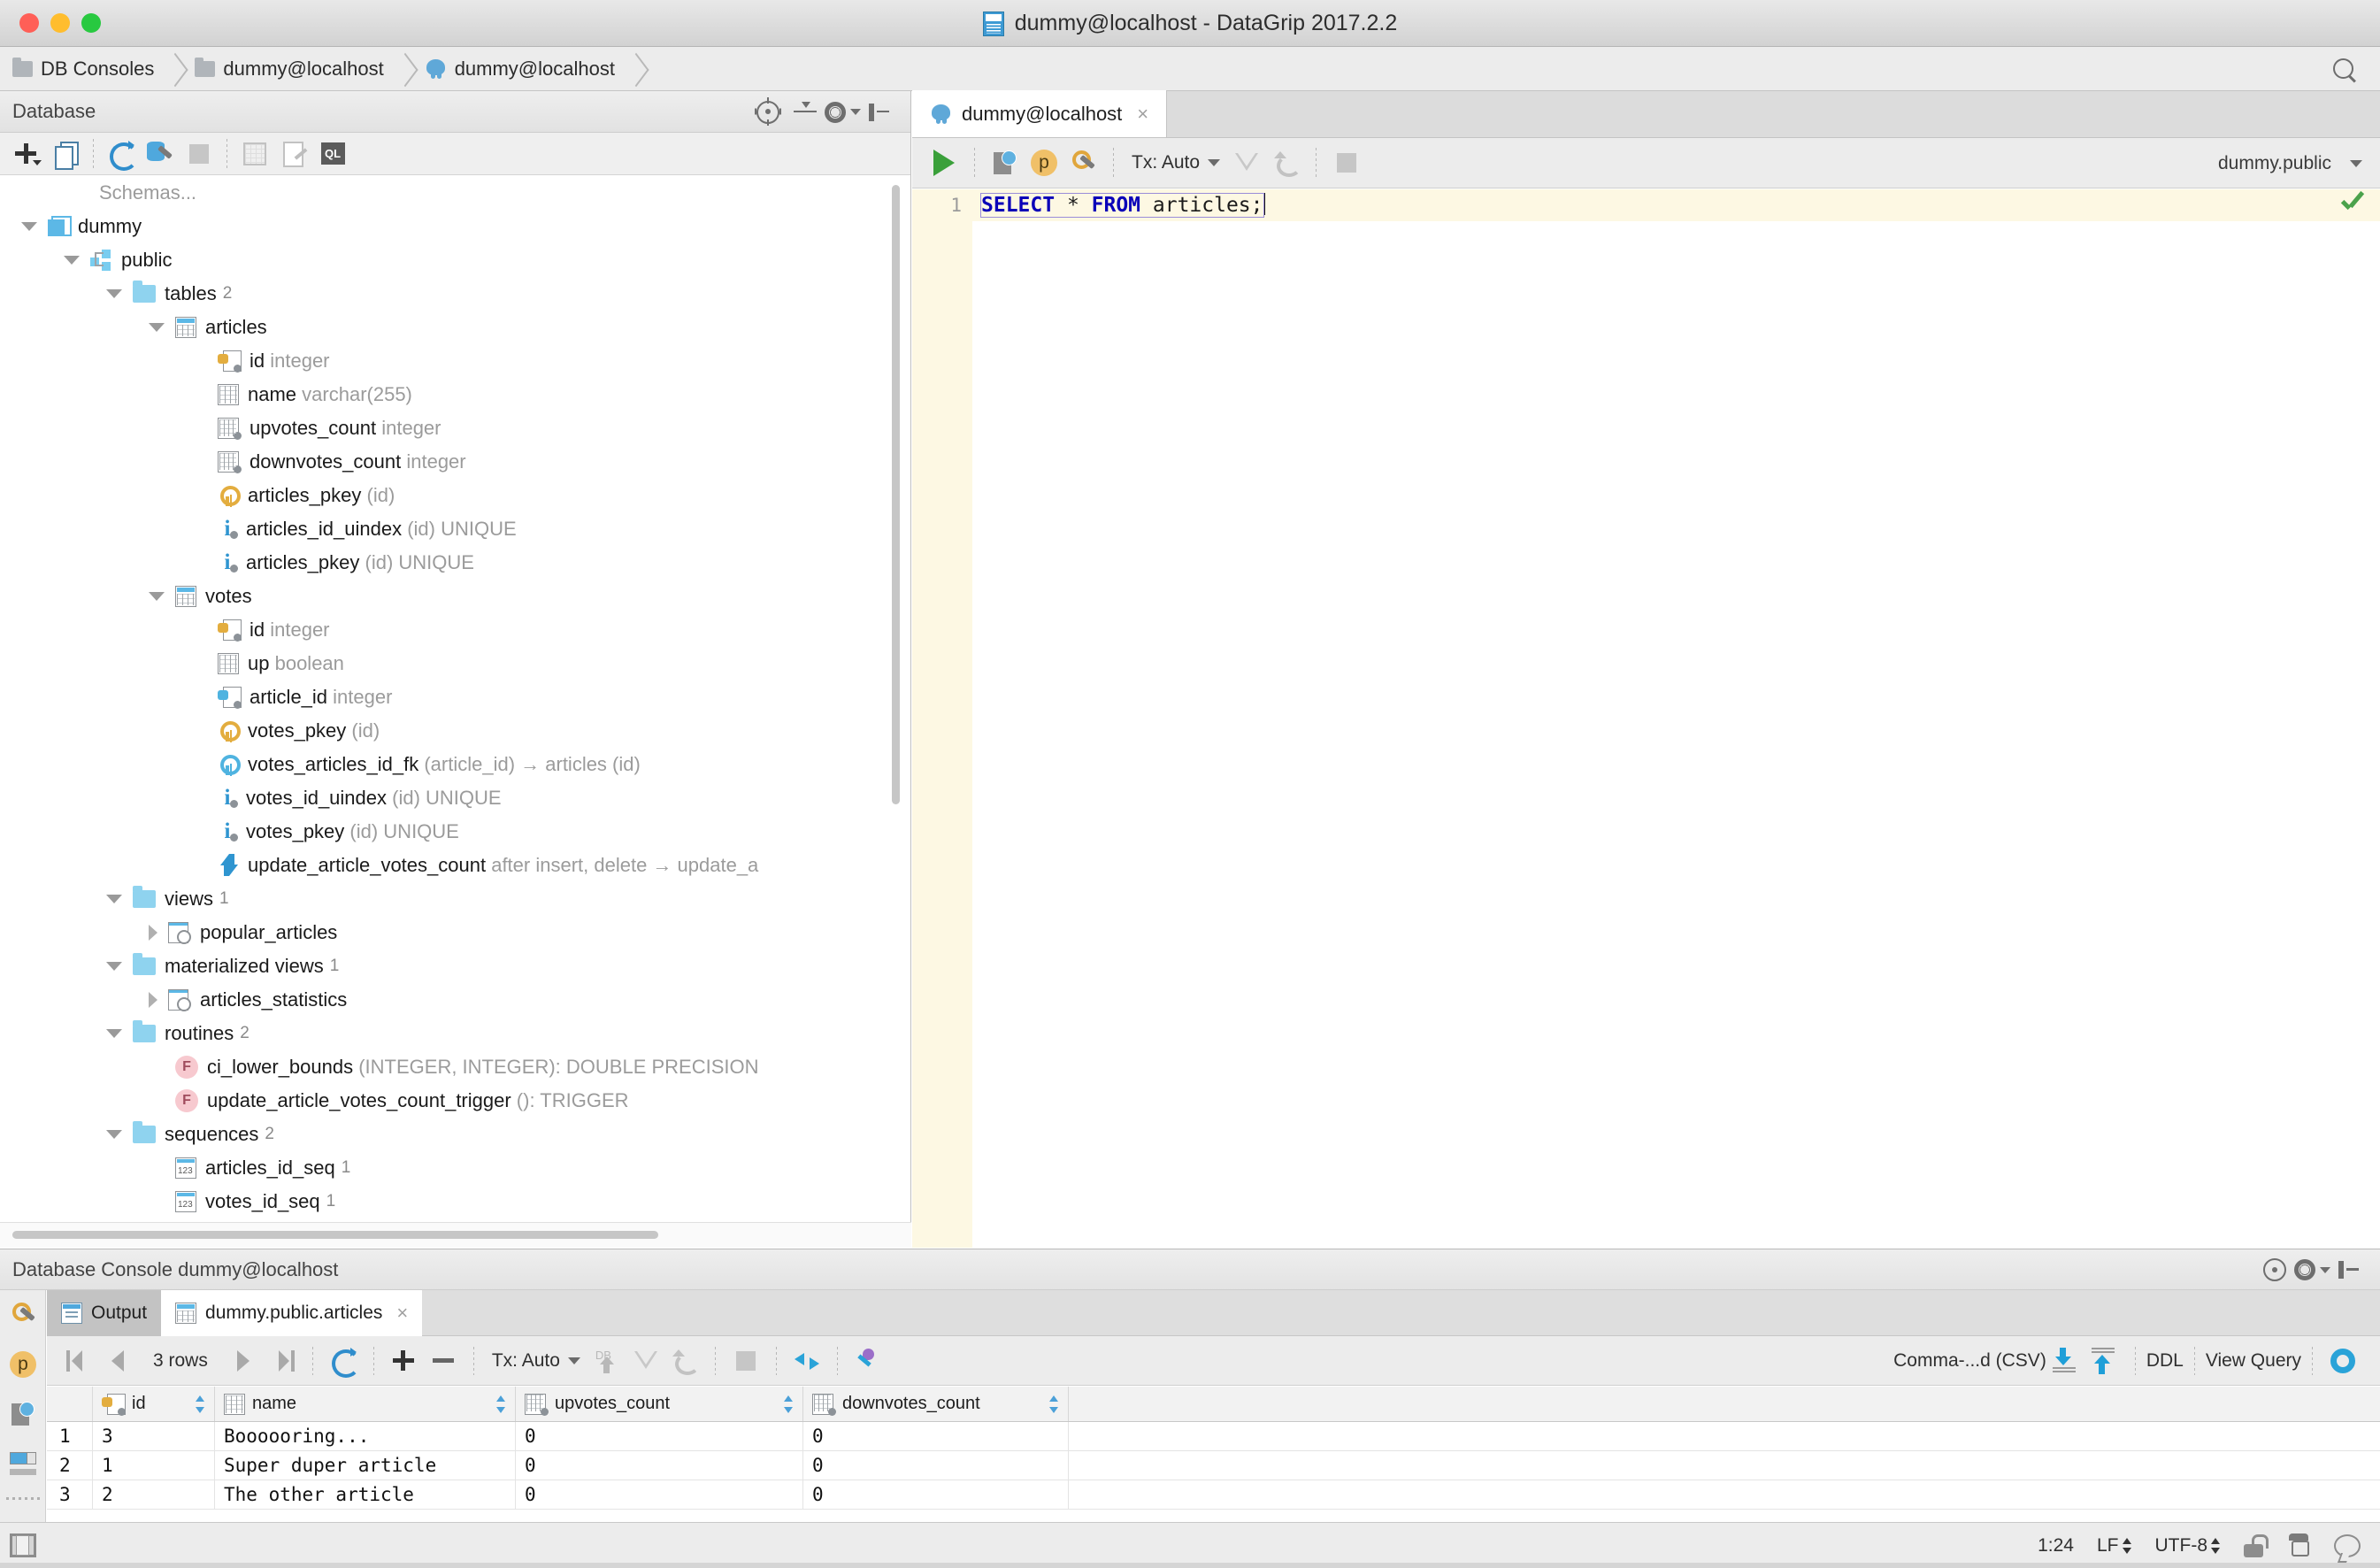 The height and width of the screenshot is (1568, 2380). What do you see at coordinates (2347, 1545) in the screenshot?
I see `event-log-icon` at bounding box center [2347, 1545].